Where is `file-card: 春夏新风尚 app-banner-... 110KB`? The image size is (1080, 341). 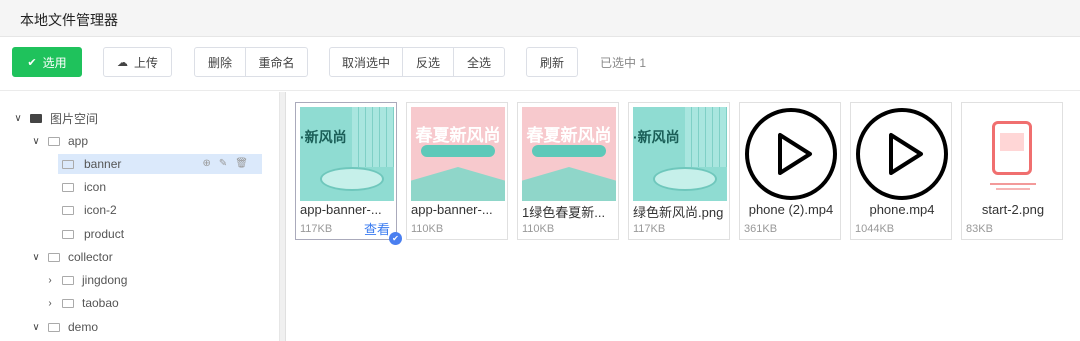 file-card: 春夏新风尚 app-banner-... 110KB is located at coordinates (457, 171).